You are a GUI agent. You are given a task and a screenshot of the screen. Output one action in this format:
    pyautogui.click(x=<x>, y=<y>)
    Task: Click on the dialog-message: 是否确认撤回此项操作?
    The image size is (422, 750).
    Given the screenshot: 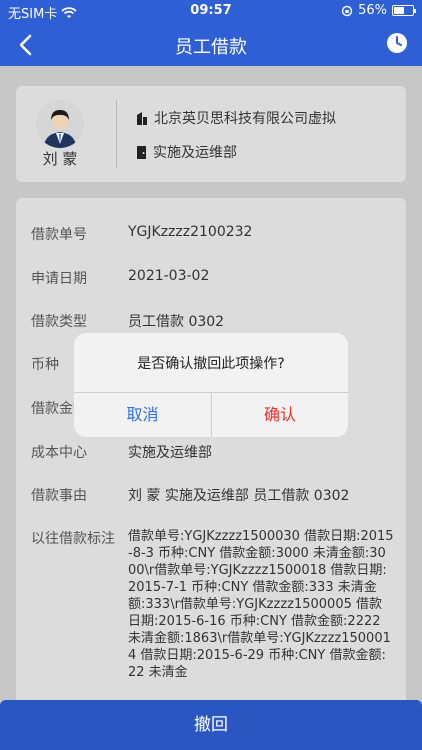 What is the action you would take?
    pyautogui.click(x=211, y=364)
    